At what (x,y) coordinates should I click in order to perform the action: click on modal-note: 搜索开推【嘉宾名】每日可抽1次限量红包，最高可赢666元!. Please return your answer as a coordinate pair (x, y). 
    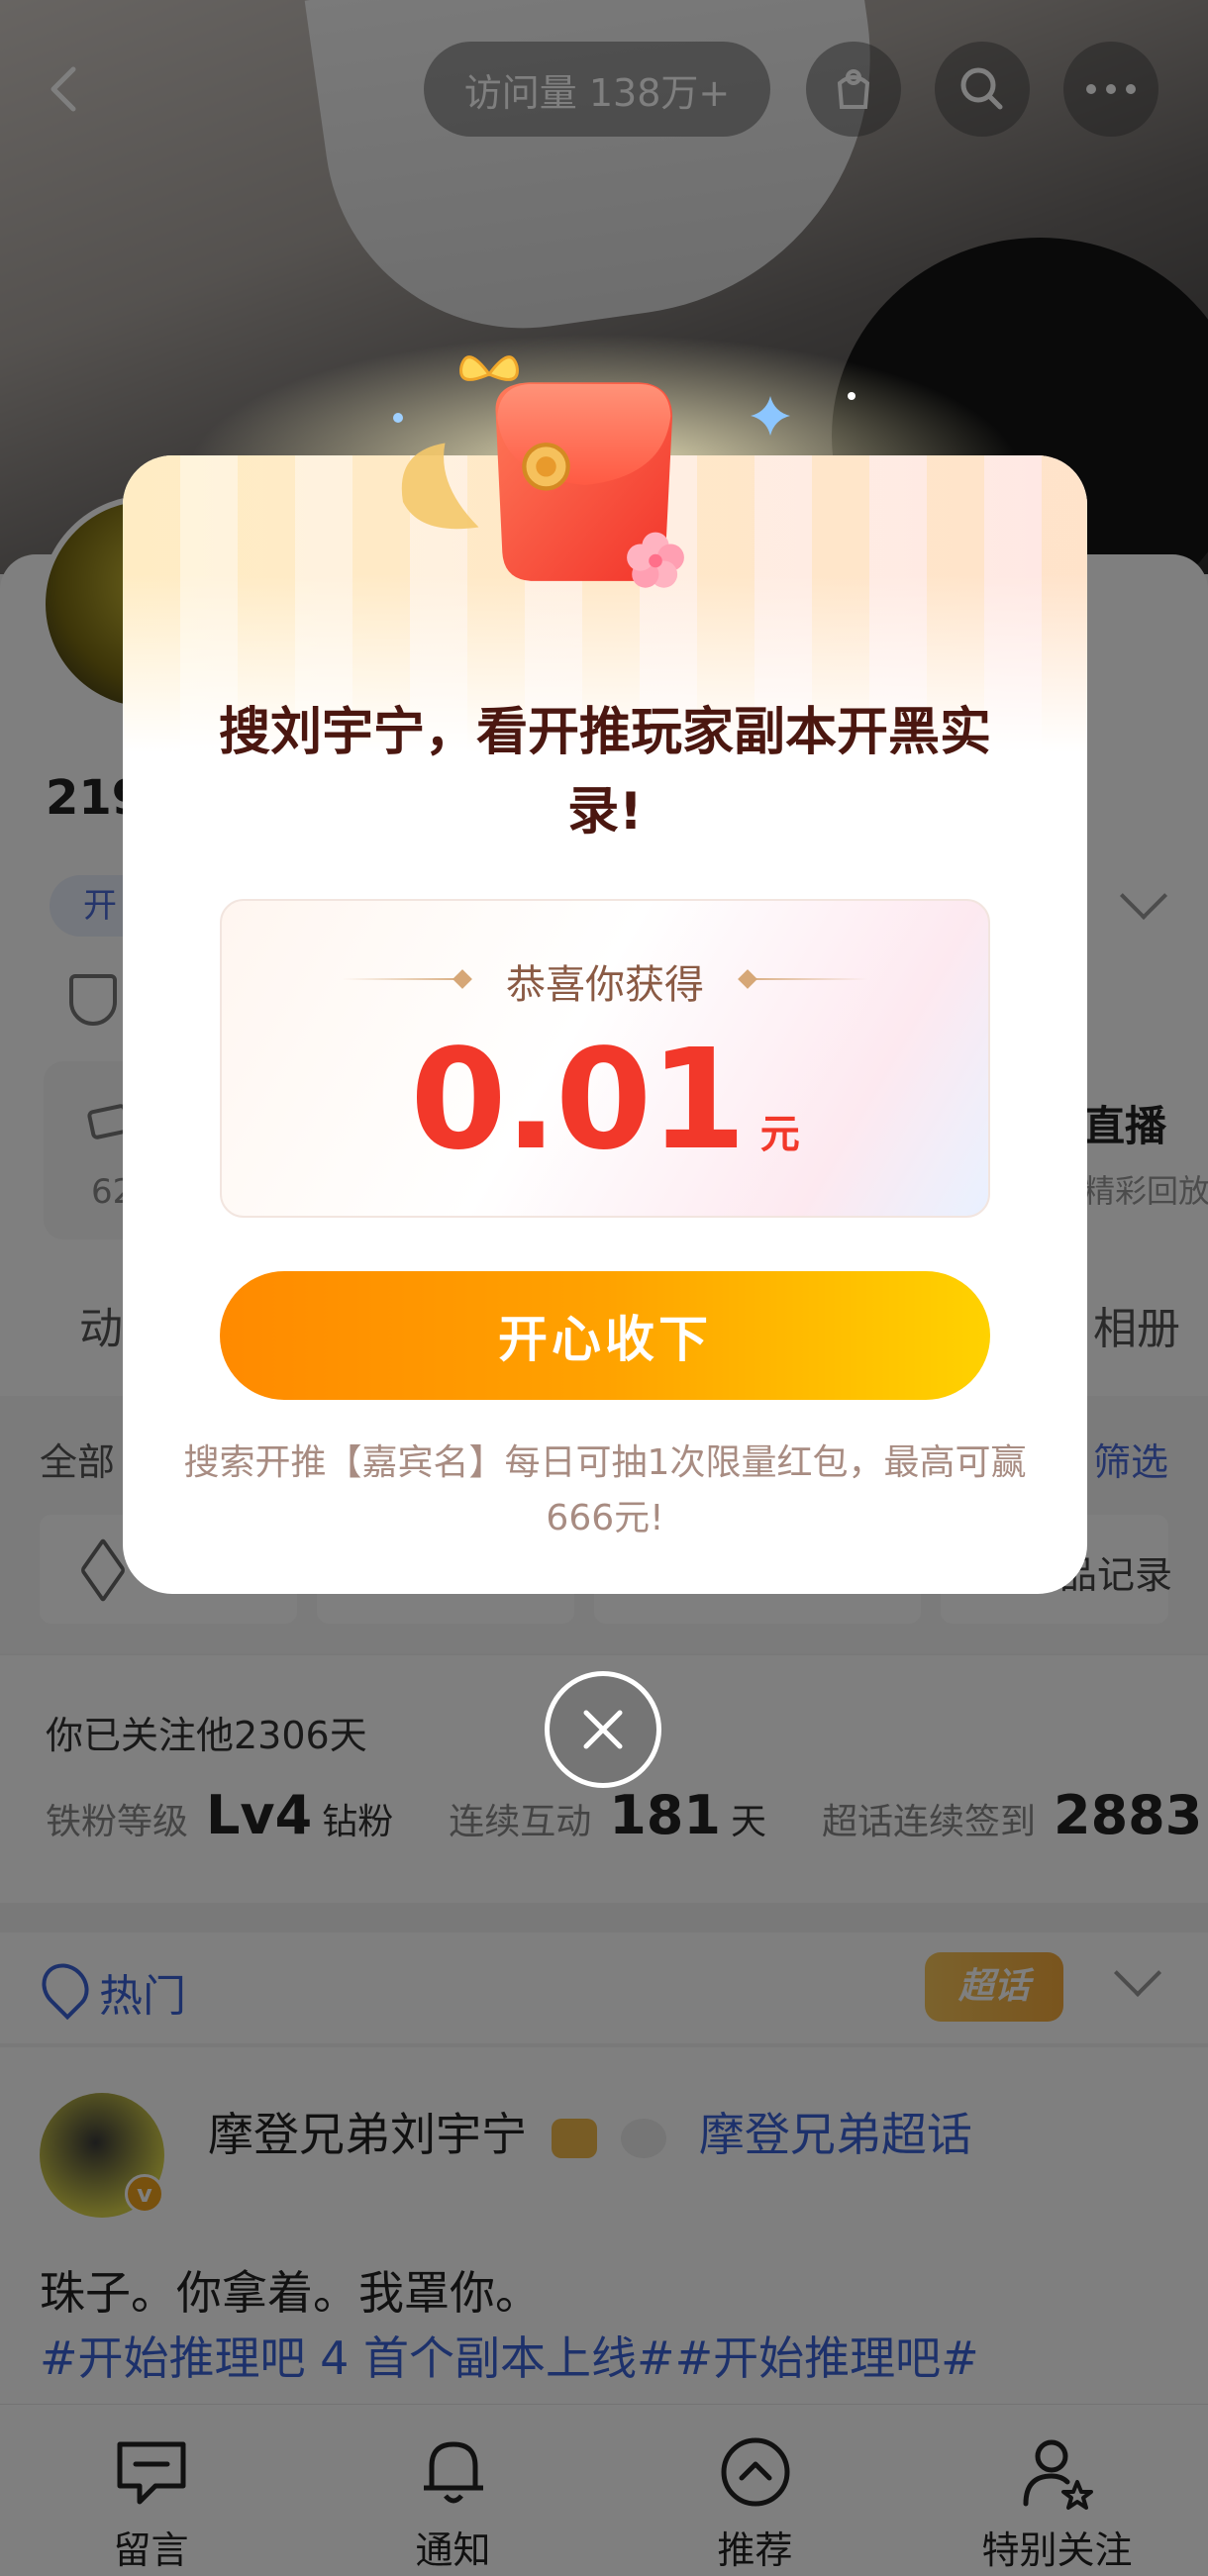
    Looking at the image, I should click on (605, 1490).